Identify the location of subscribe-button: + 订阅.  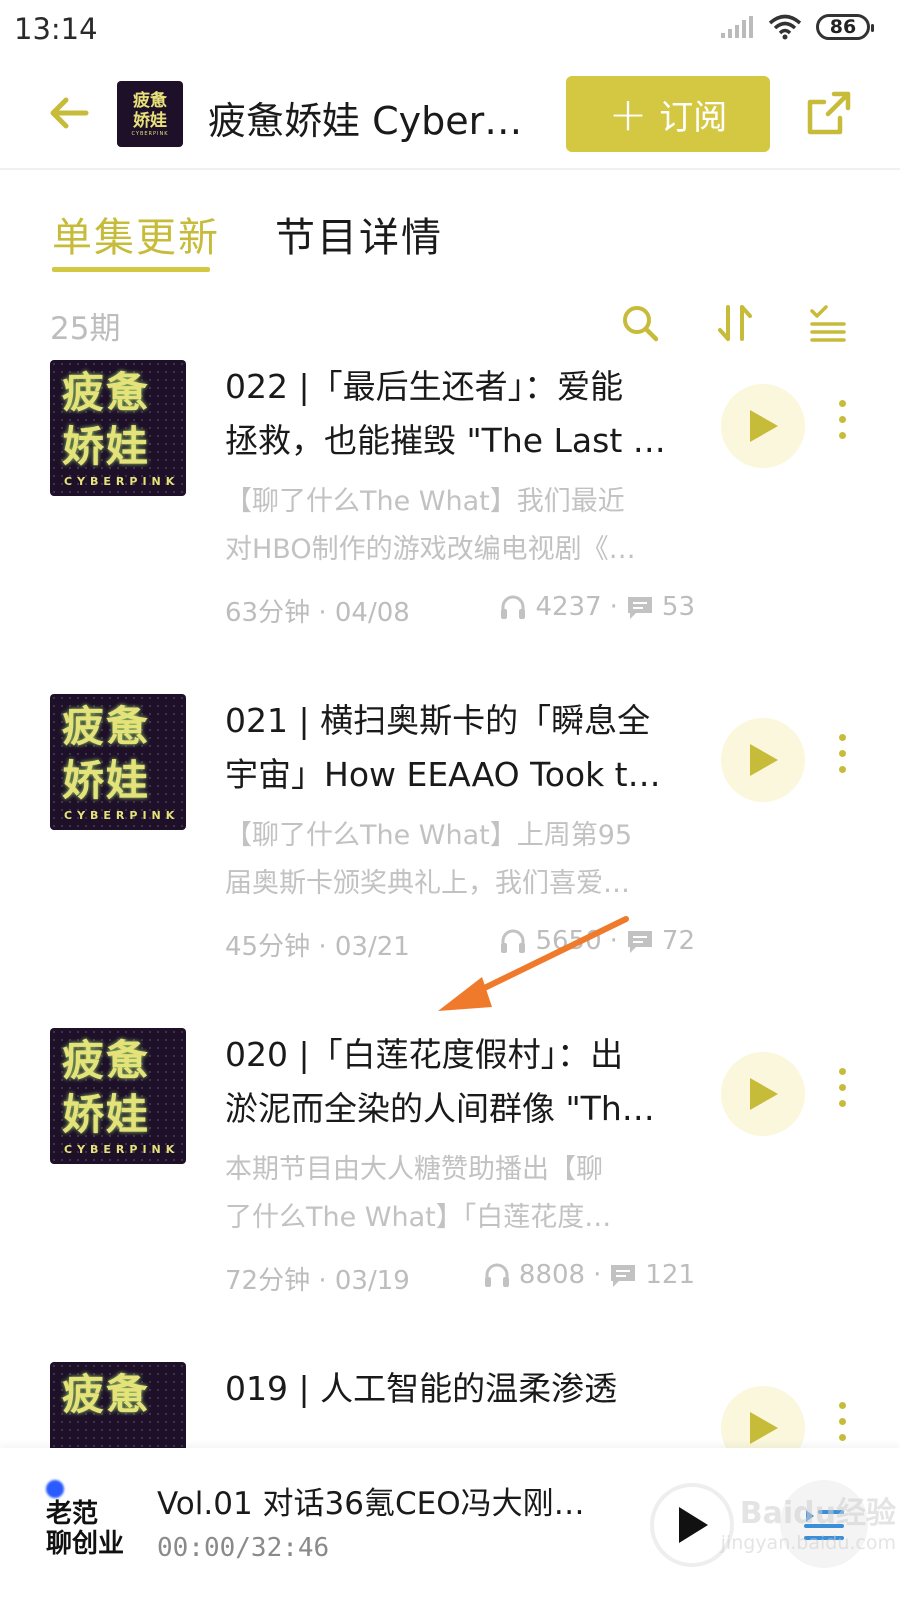
(668, 114).